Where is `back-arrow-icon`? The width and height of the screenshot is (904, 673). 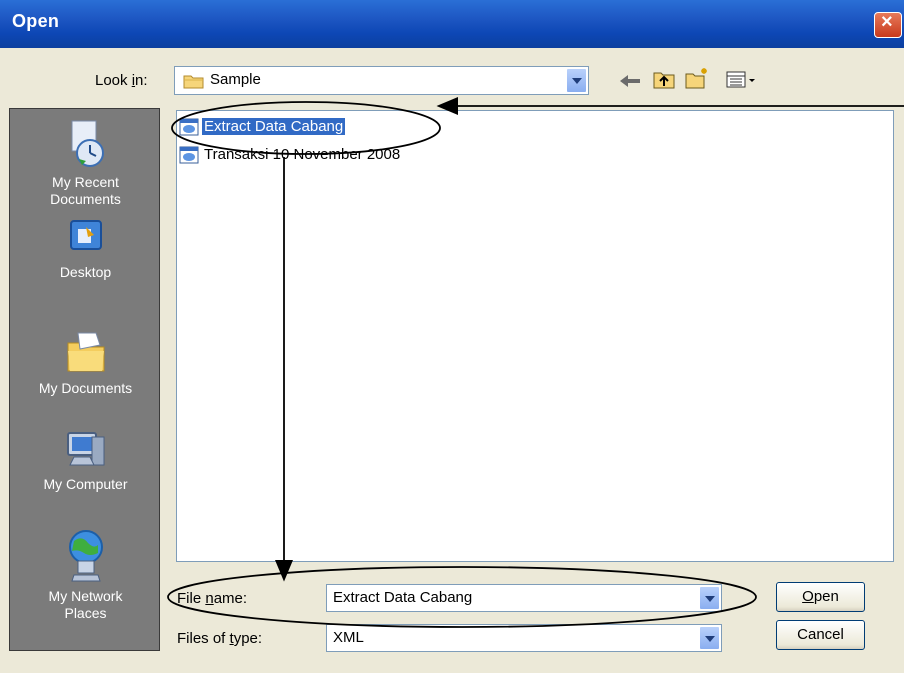 back-arrow-icon is located at coordinates (630, 81).